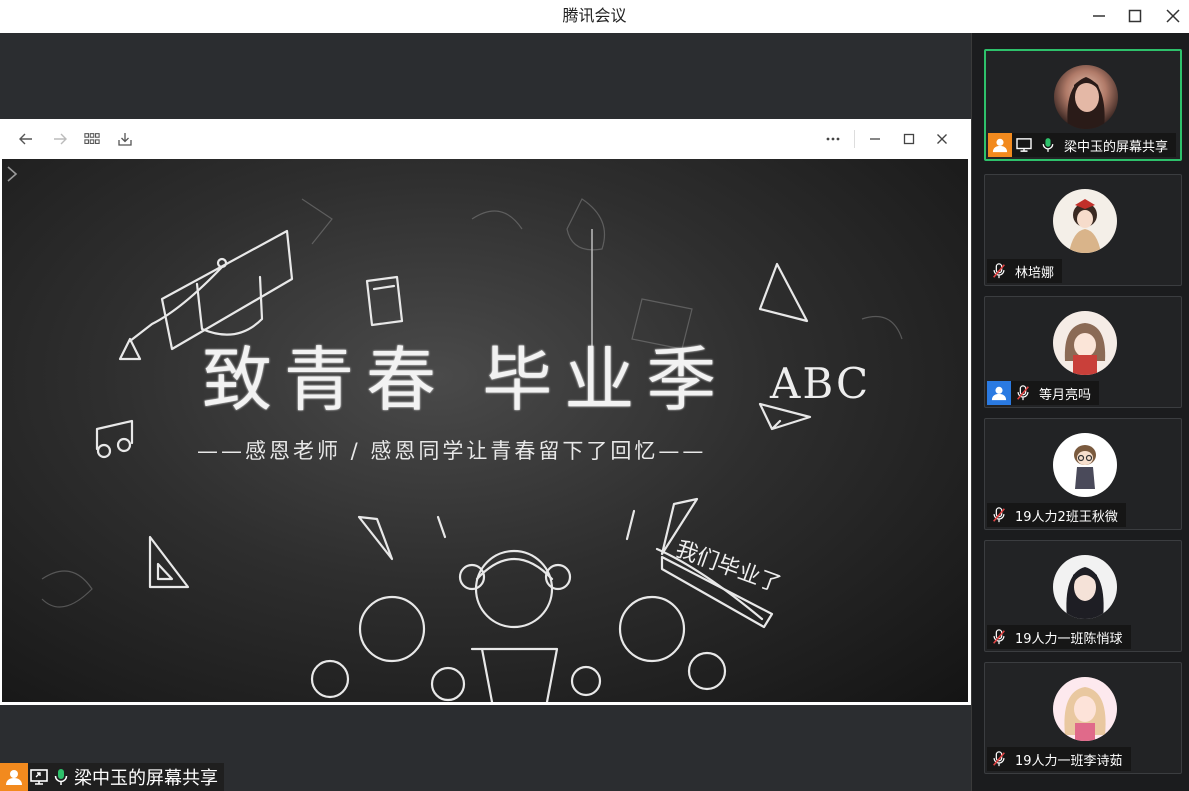 The width and height of the screenshot is (1189, 791). I want to click on triangle-ruler-drawing, so click(783, 292).